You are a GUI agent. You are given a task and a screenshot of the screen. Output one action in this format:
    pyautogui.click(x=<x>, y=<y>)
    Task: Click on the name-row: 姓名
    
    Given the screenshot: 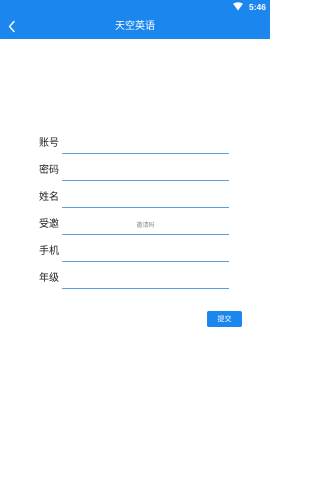 What is the action you would take?
    pyautogui.click(x=135, y=199)
    